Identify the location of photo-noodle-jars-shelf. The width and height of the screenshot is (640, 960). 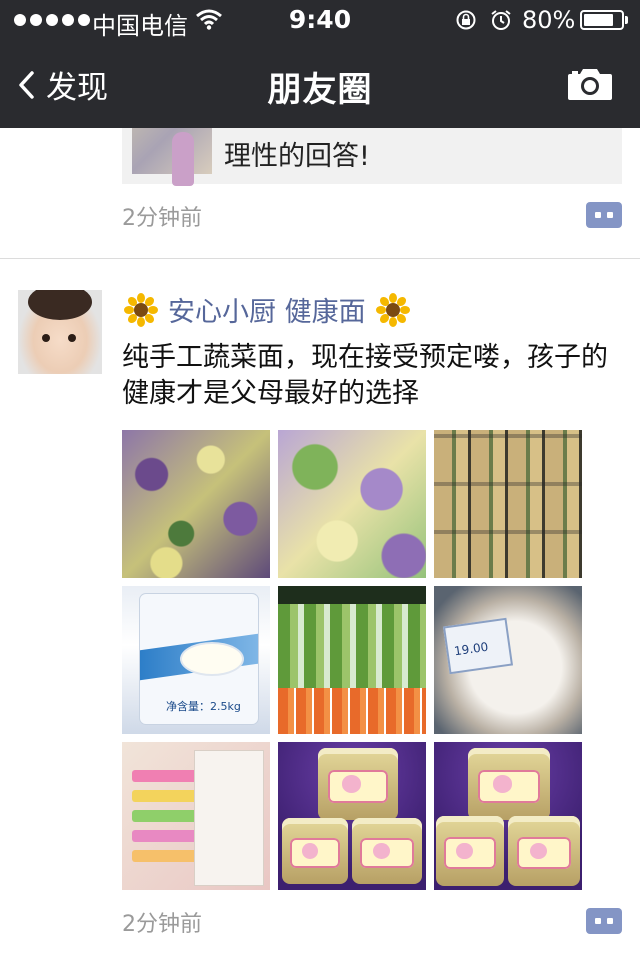
(508, 504).